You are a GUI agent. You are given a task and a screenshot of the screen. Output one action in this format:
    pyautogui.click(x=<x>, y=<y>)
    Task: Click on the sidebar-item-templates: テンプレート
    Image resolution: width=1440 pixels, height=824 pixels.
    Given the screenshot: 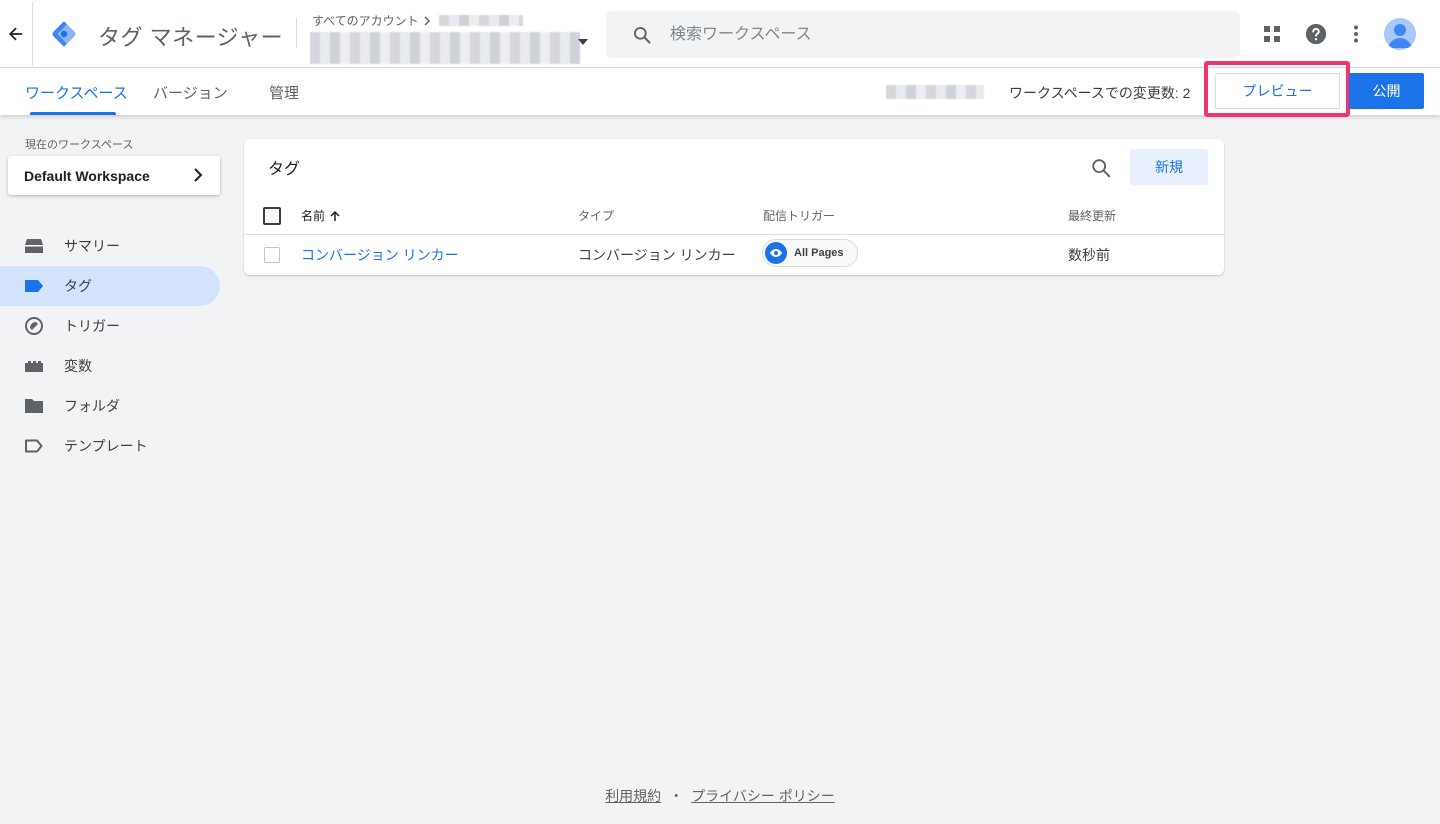 What is the action you would take?
    pyautogui.click(x=110, y=446)
    